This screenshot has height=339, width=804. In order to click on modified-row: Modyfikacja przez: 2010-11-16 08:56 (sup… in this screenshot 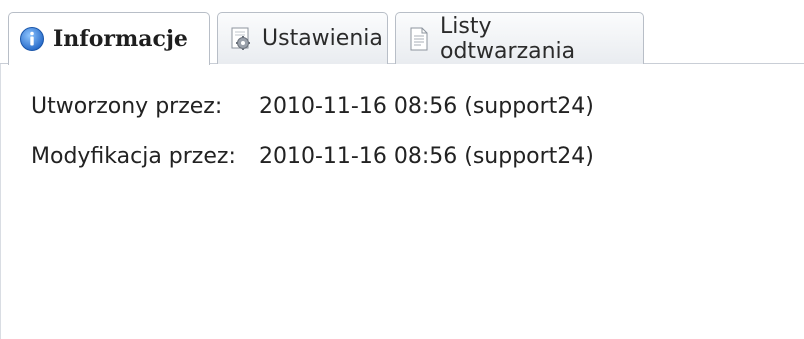, I will do `click(312, 156)`.